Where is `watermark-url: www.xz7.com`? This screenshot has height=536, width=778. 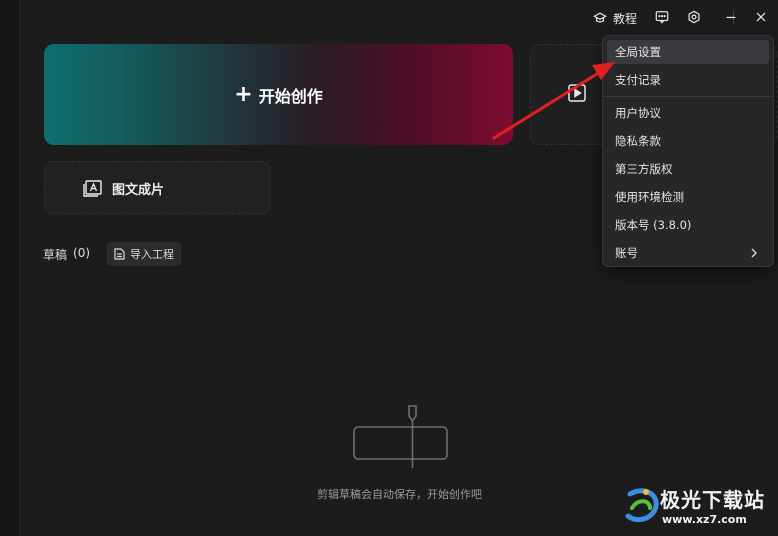 watermark-url: www.xz7.com is located at coordinates (704, 519).